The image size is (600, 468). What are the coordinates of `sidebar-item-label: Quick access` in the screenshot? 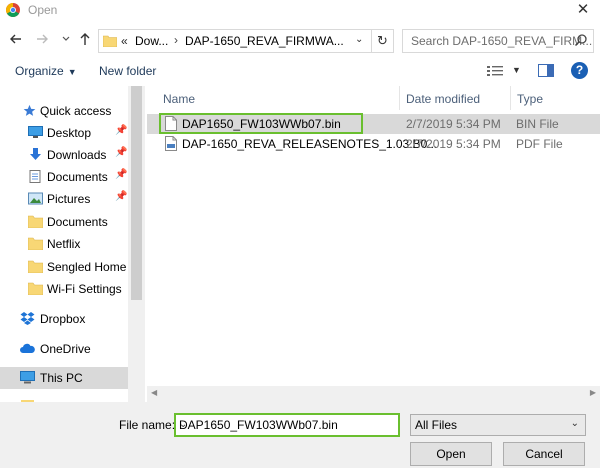 It's located at (76, 111).